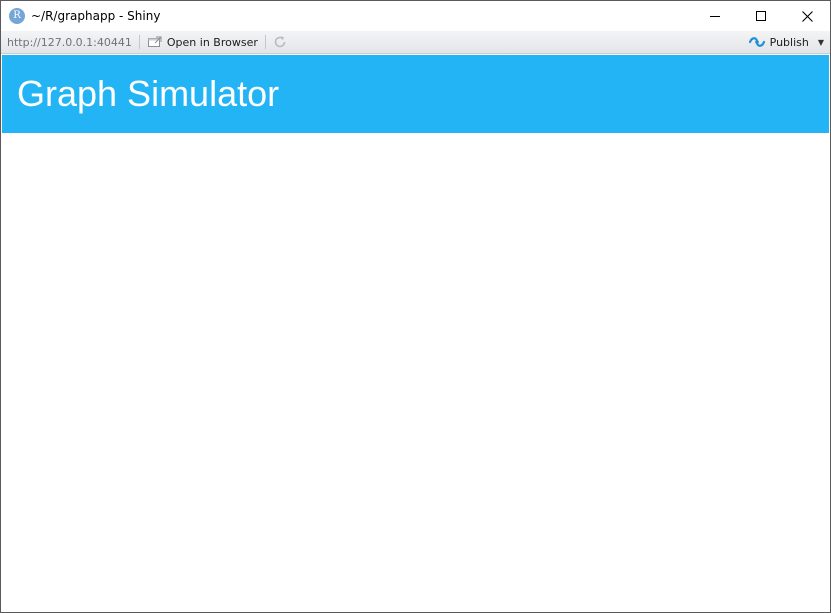 This screenshot has width=831, height=613. I want to click on page-title: Graph Simulator, so click(148, 93).